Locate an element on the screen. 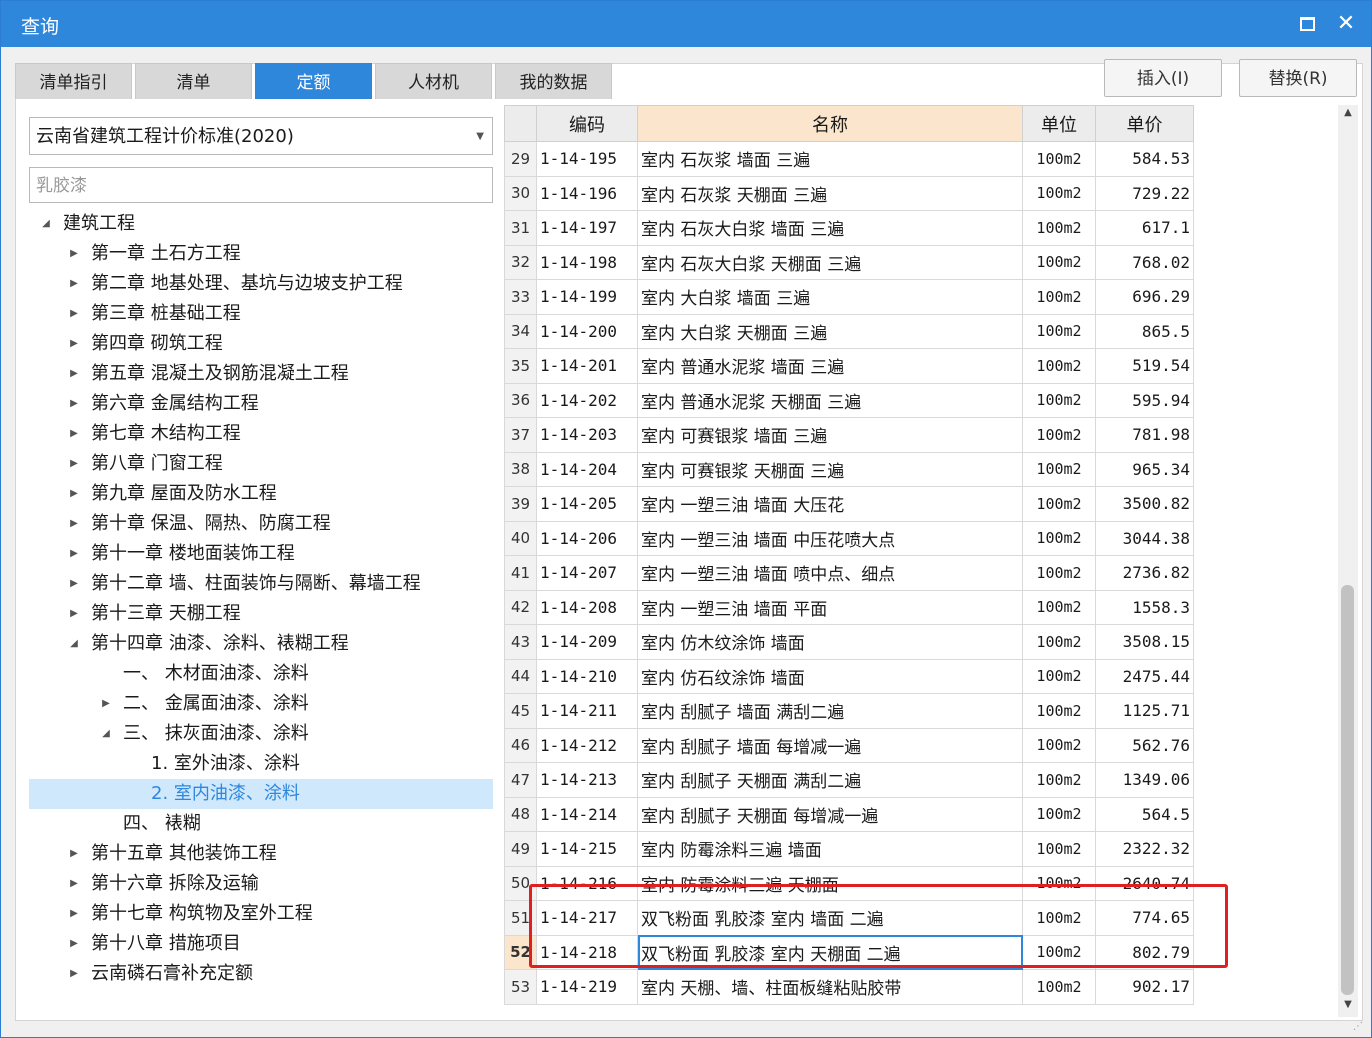  table-row: 29 1-14-195 室内 石灰浆 墙面 三遍 100m2 584.53 is located at coordinates (849, 159).